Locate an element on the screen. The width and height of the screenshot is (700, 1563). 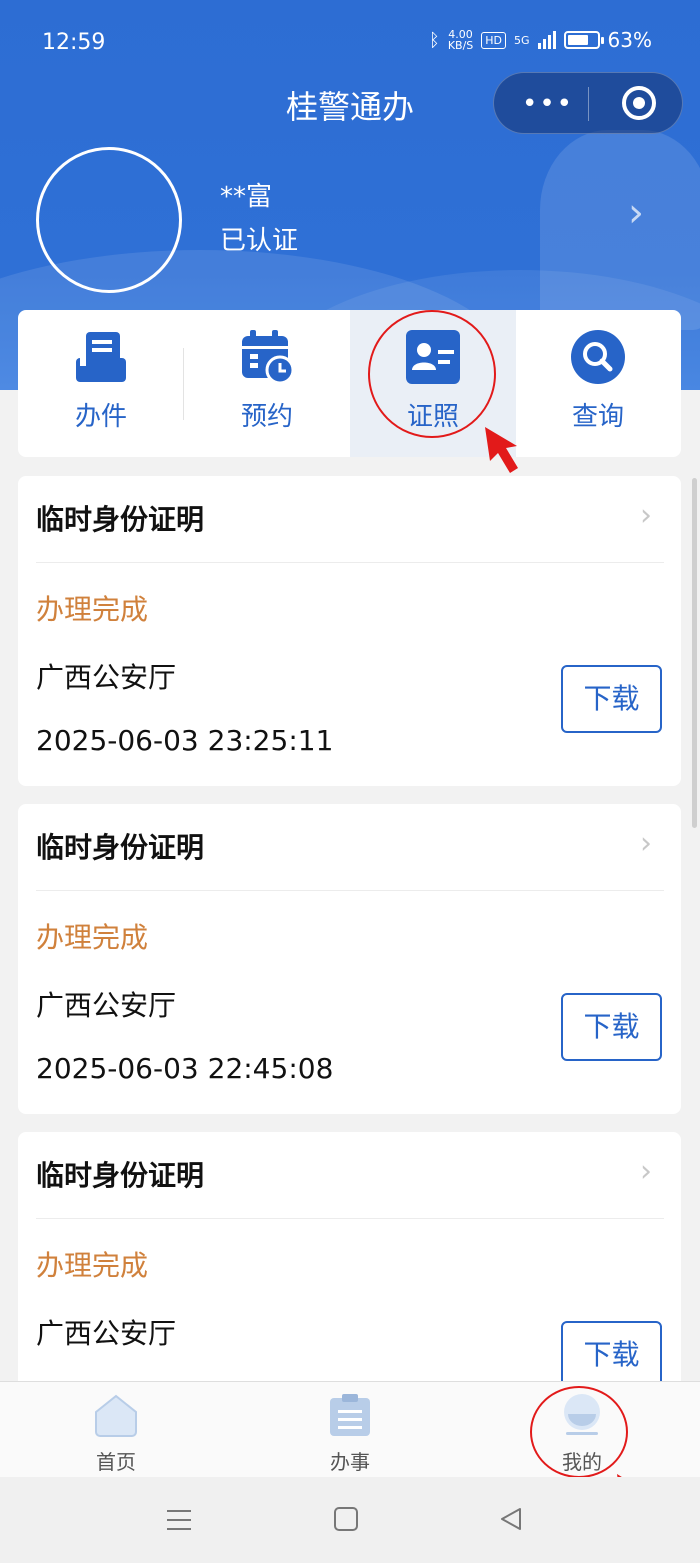
calendar-clock-icon is located at coordinates (267, 357).